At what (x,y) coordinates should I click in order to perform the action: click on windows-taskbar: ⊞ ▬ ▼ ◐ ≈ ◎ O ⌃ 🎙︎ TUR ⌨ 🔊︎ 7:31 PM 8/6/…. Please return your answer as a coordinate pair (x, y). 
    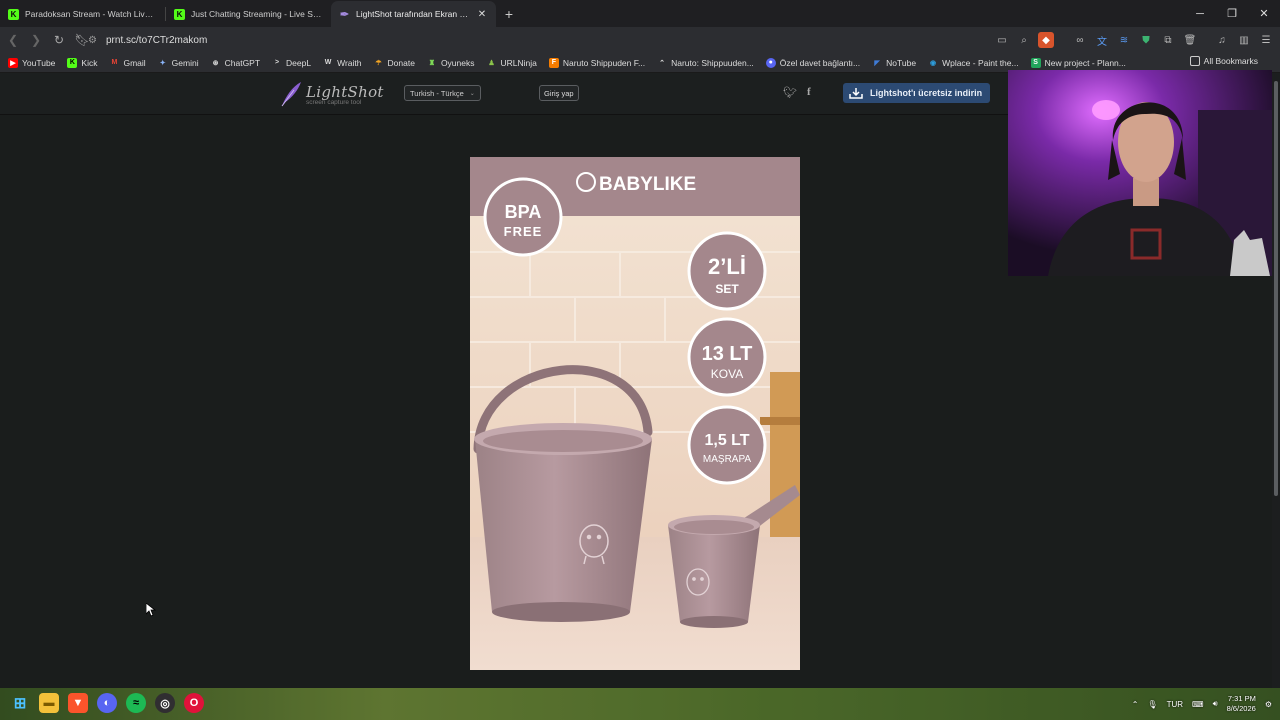
    Looking at the image, I should click on (640, 704).